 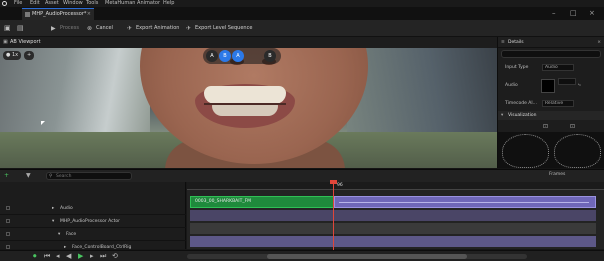 I want to click on details-title: Details, so click(x=516, y=42).